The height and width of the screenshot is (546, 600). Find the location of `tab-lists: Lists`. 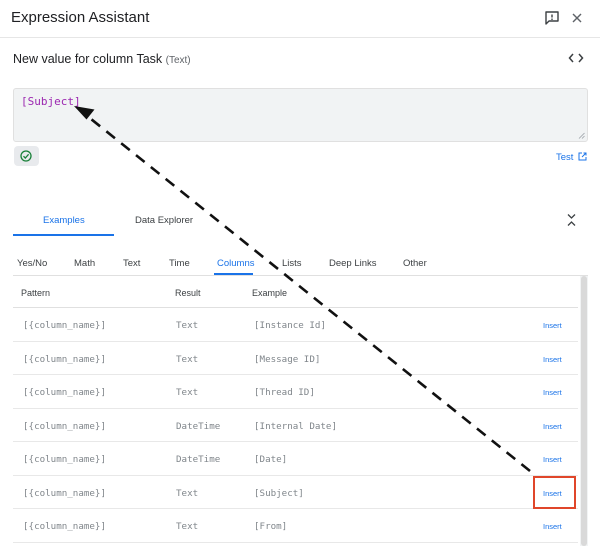

tab-lists: Lists is located at coordinates (292, 263).